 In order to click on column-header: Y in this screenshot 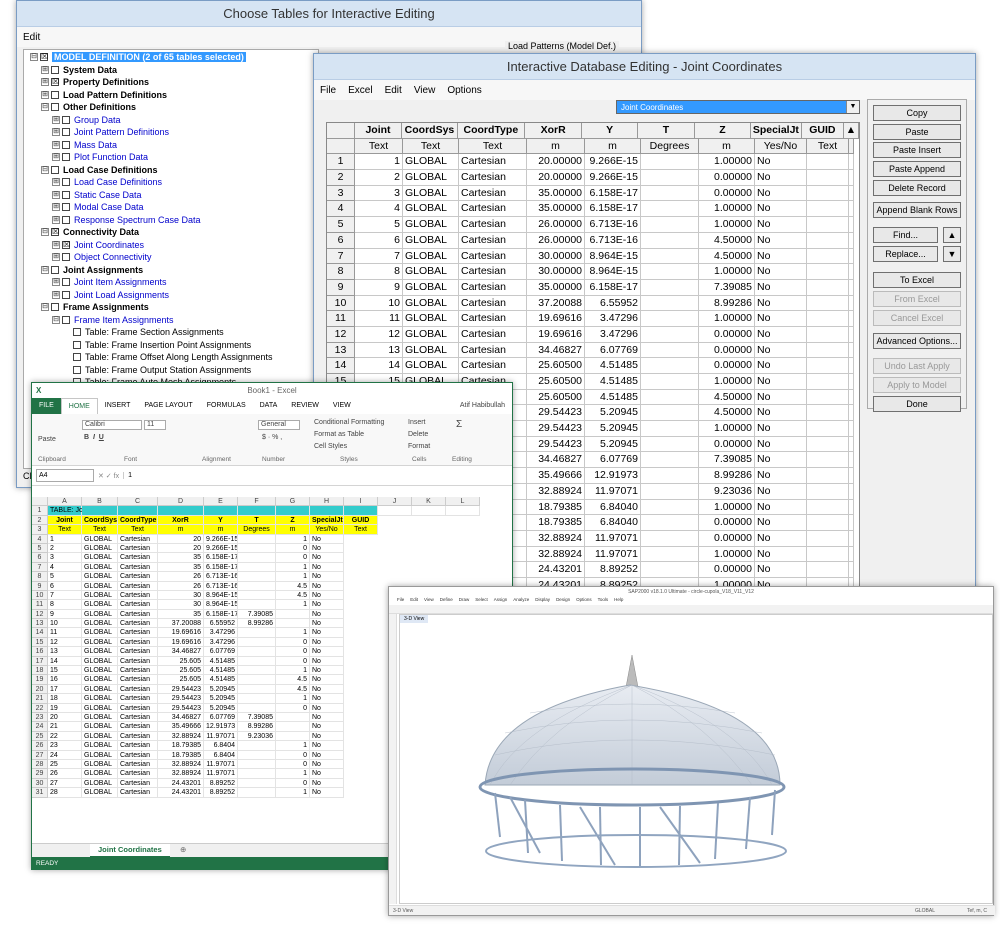, I will do `click(610, 131)`.